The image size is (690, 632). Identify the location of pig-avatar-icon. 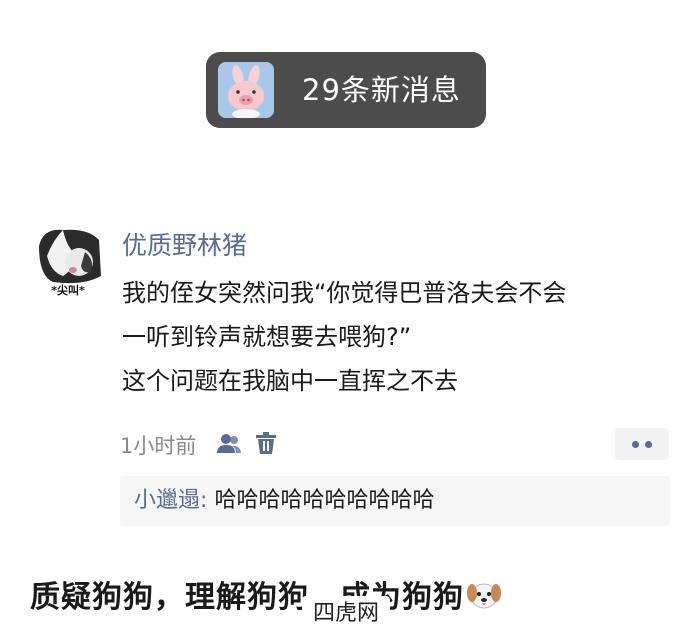
(246, 90).